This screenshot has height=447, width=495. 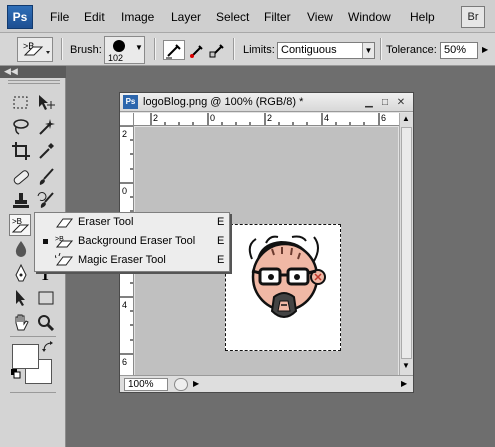 What do you see at coordinates (232, 17) in the screenshot?
I see `menu-select: Select` at bounding box center [232, 17].